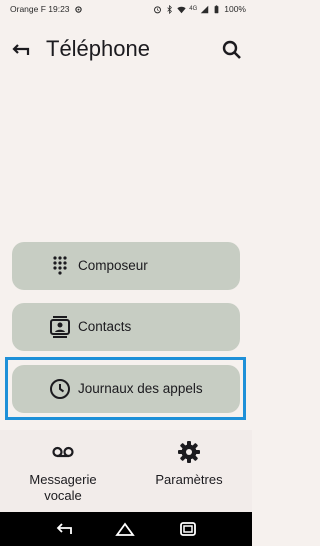 Image resolution: width=320 pixels, height=546 pixels. What do you see at coordinates (60, 265) in the screenshot?
I see `dialpad-icon` at bounding box center [60, 265].